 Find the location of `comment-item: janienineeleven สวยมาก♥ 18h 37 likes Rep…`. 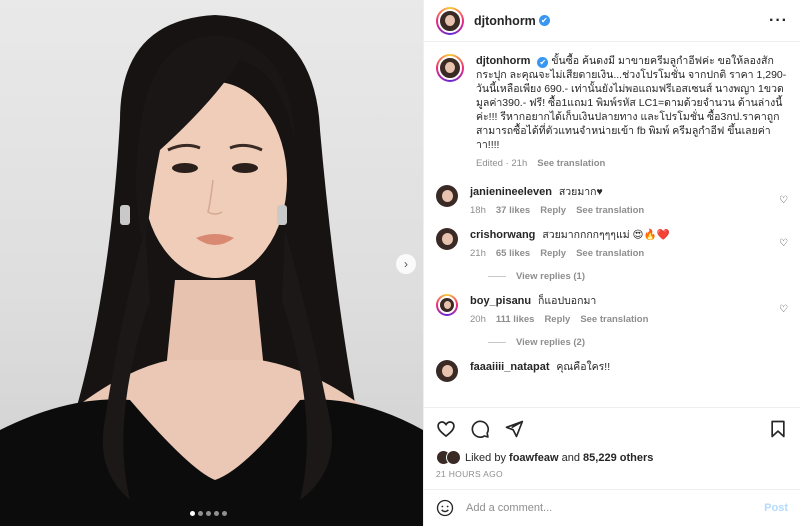

comment-item: janienineeleven สวยมาก♥ 18h 37 likes Rep… is located at coordinates (612, 201).